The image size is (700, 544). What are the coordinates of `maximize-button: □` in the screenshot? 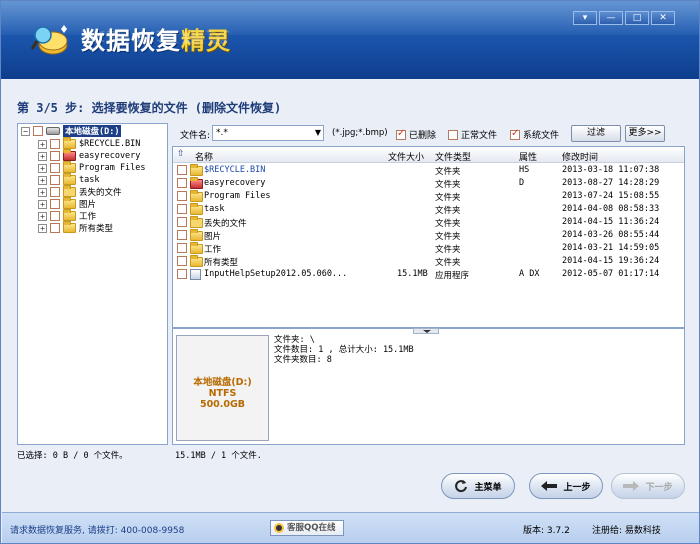 It's located at (637, 18).